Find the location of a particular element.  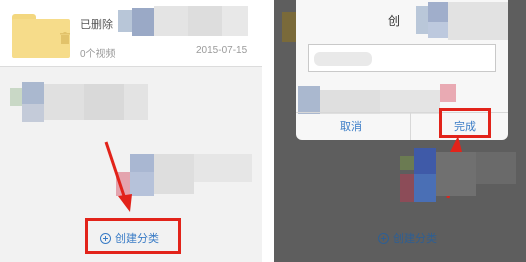

create-category-label: 创建分类 is located at coordinates (415, 239).